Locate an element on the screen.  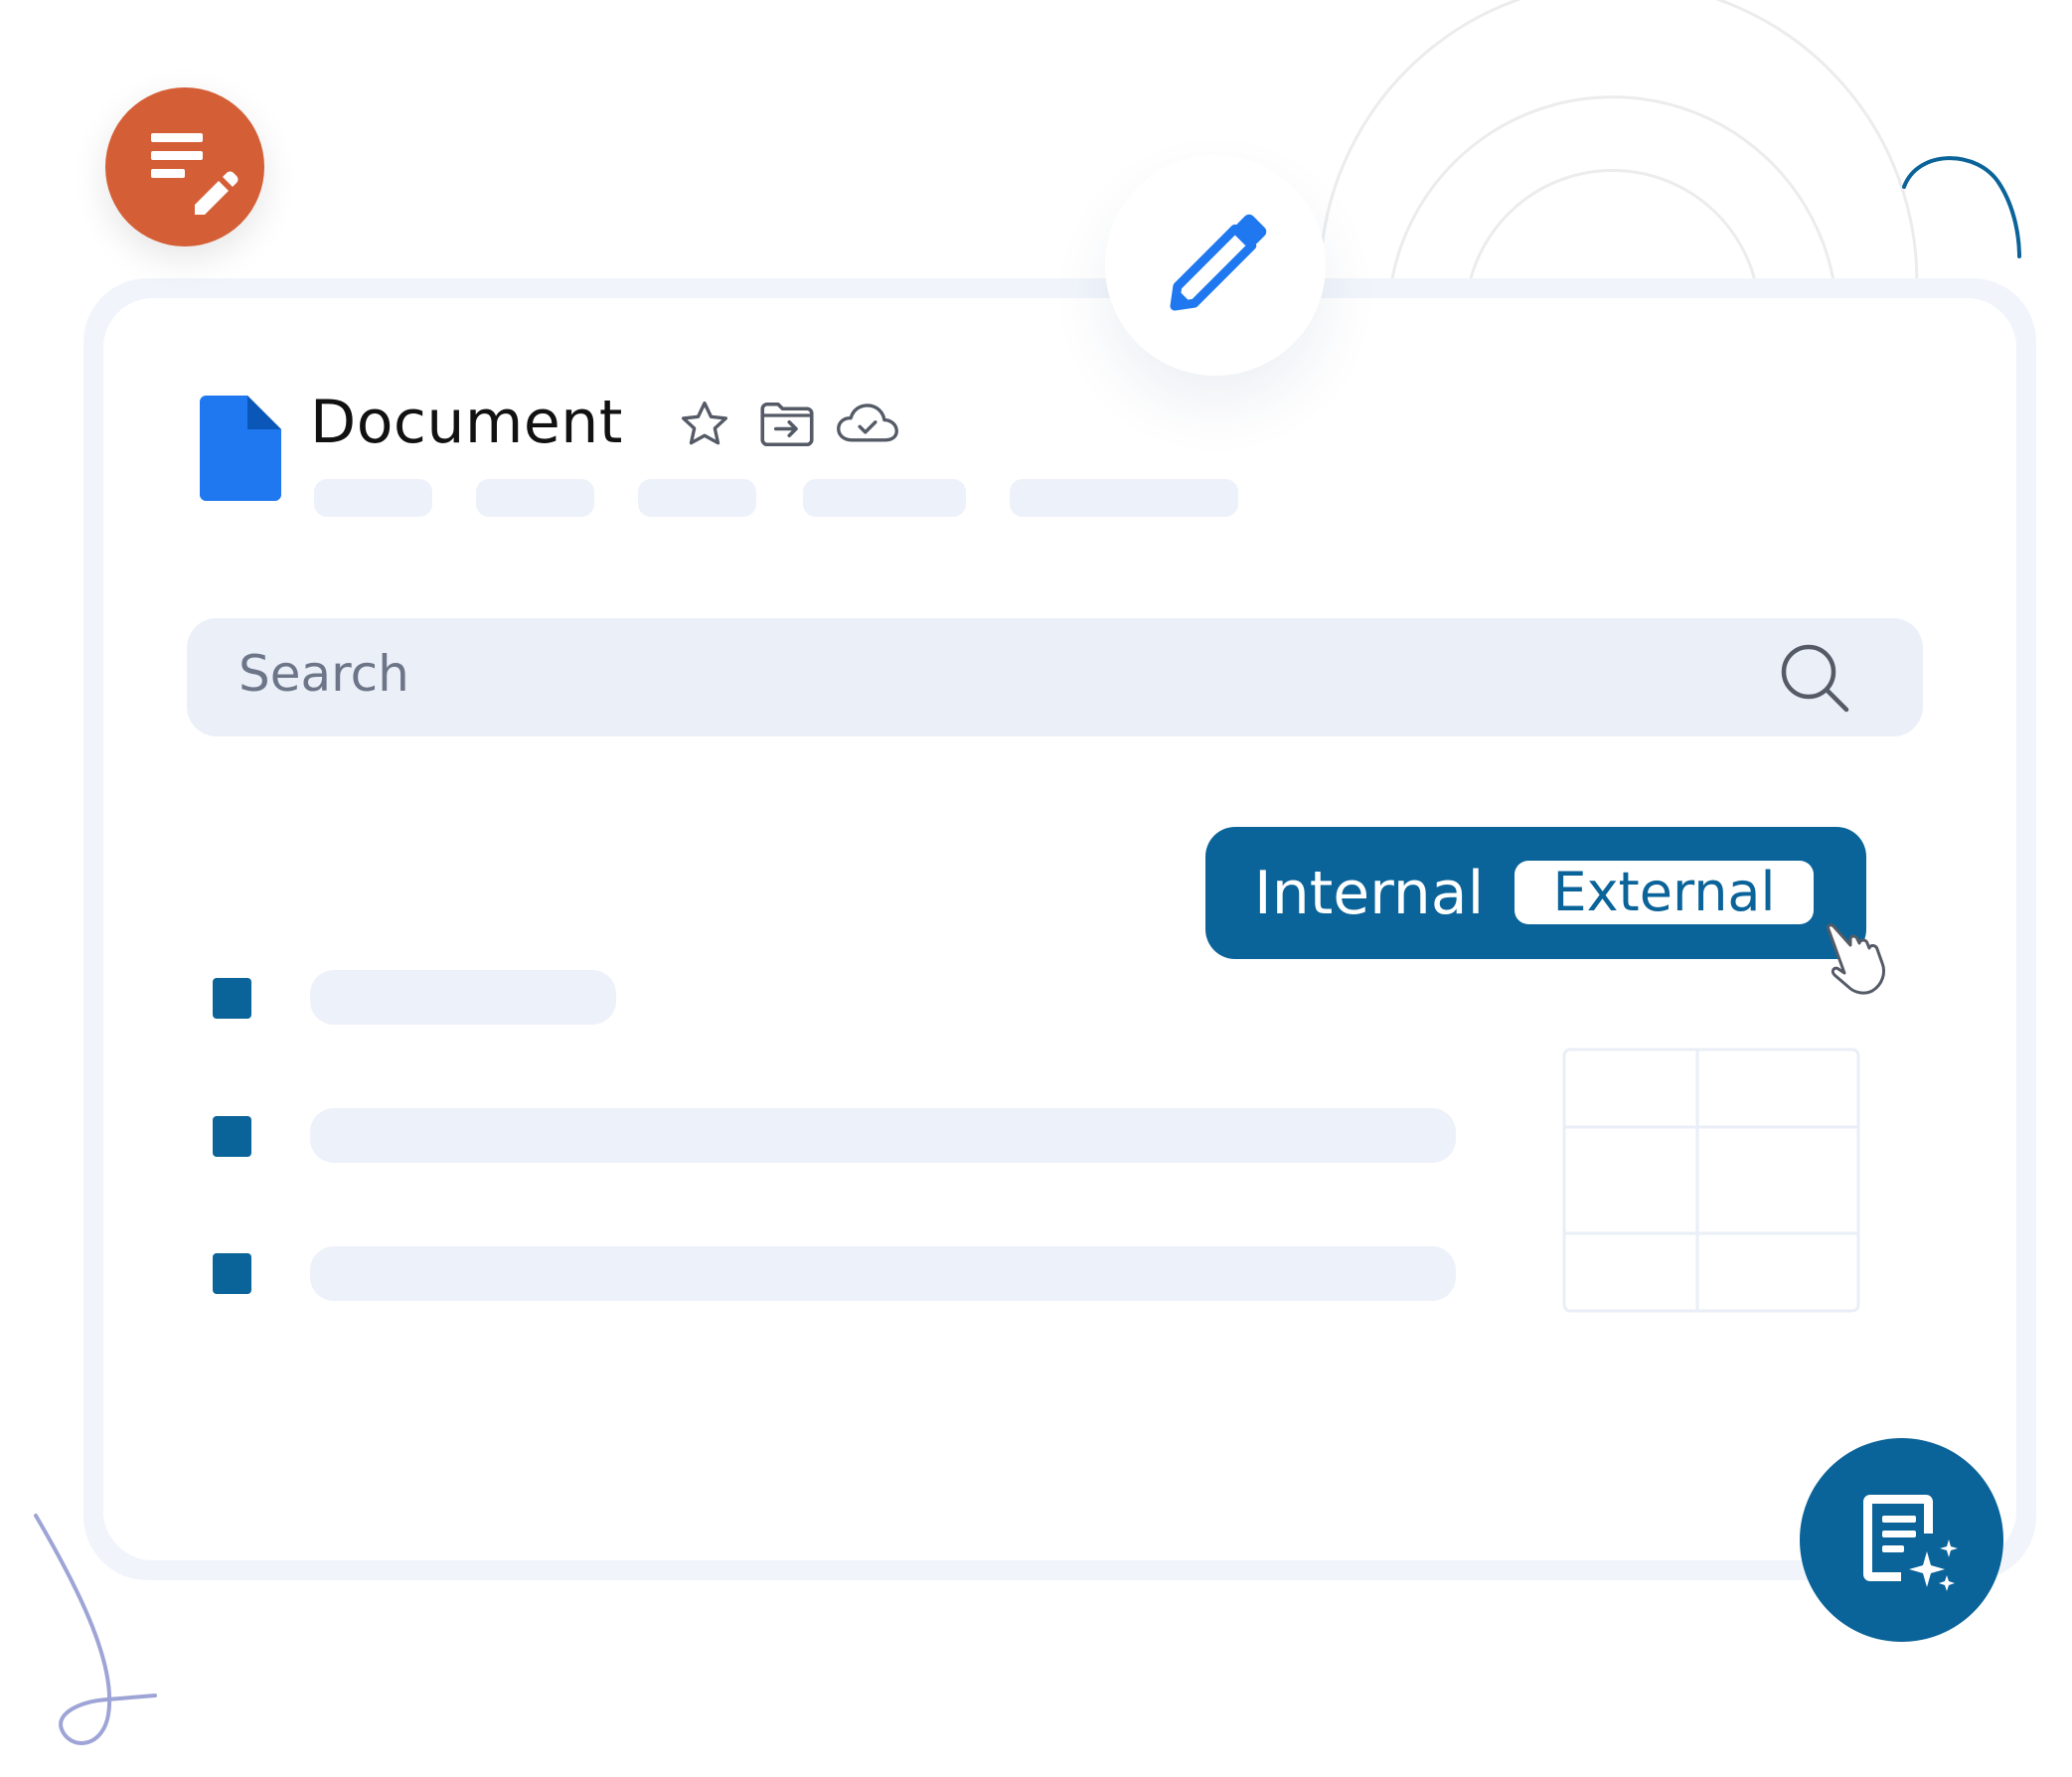
document-title: Document is located at coordinates (466, 422).